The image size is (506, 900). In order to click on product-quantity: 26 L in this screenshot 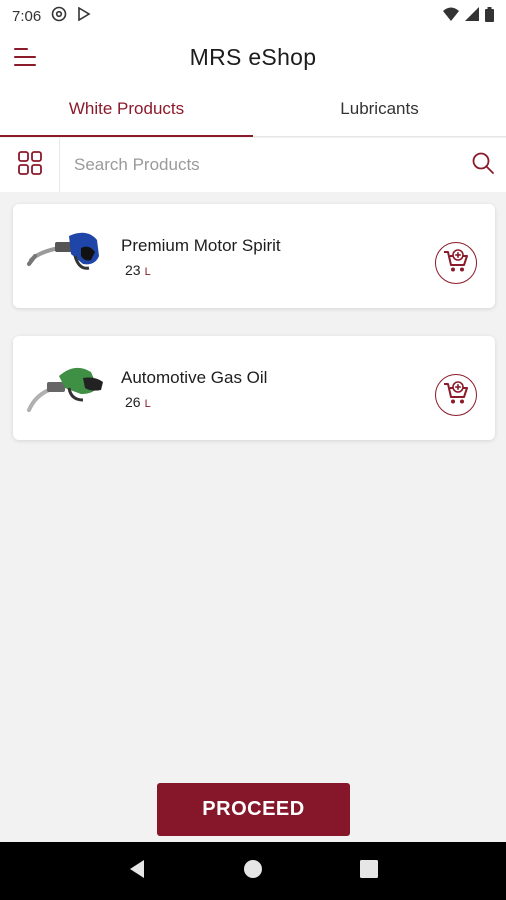, I will do `click(138, 402)`.